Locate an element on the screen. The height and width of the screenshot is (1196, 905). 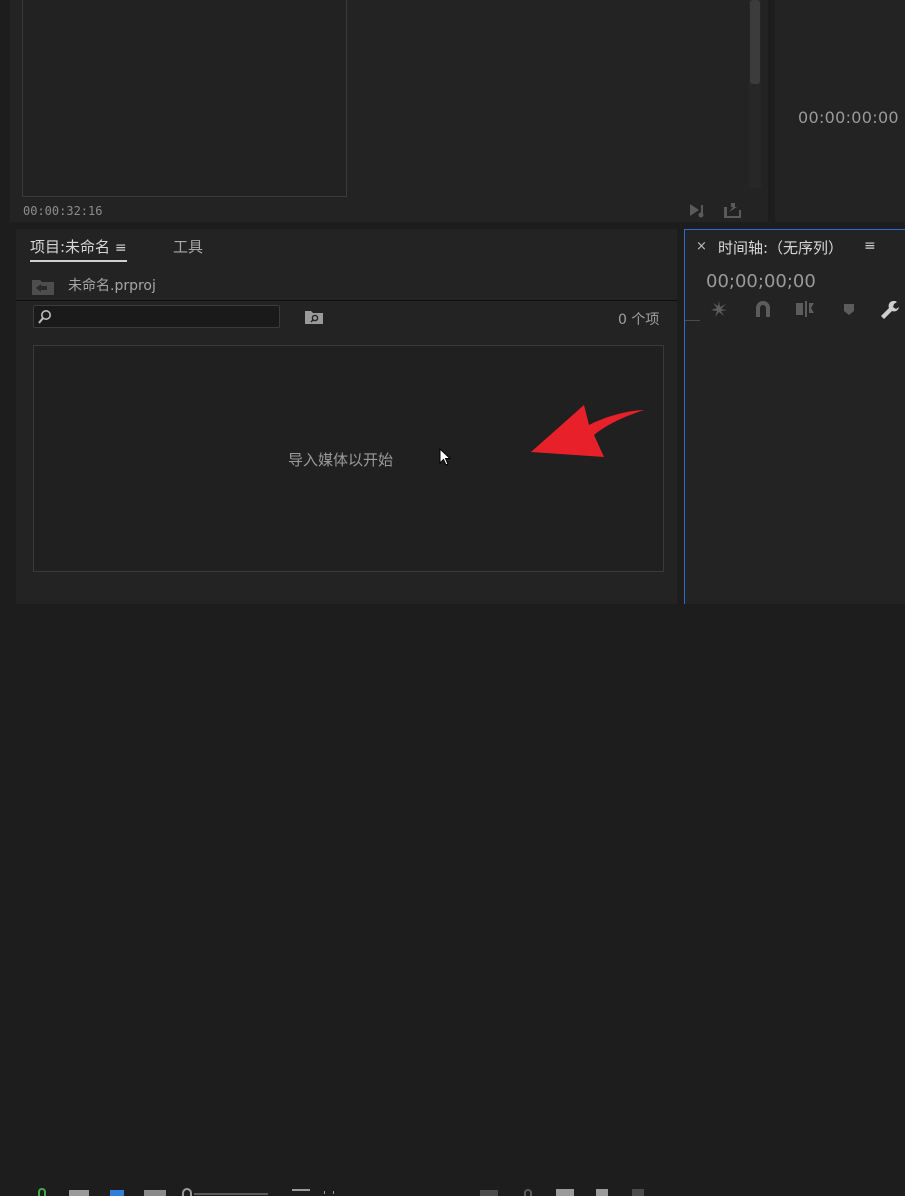
item-count: 0 个项 is located at coordinates (639, 320).